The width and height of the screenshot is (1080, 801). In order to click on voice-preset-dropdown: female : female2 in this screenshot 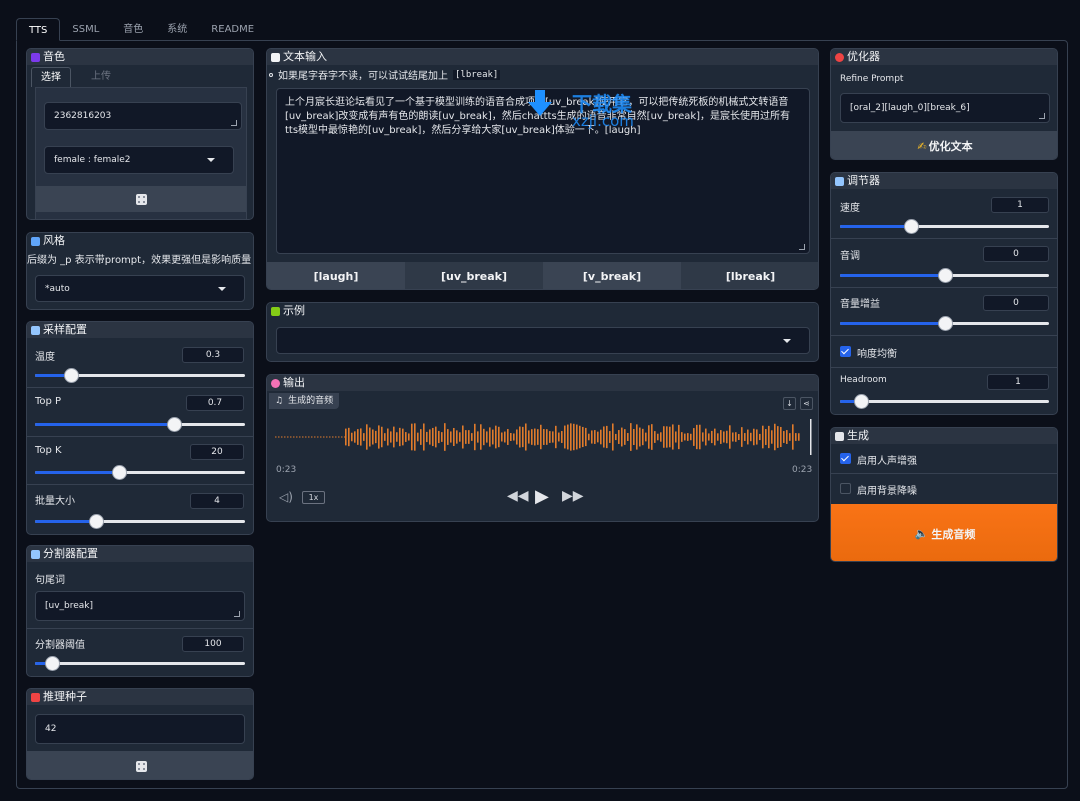, I will do `click(139, 160)`.